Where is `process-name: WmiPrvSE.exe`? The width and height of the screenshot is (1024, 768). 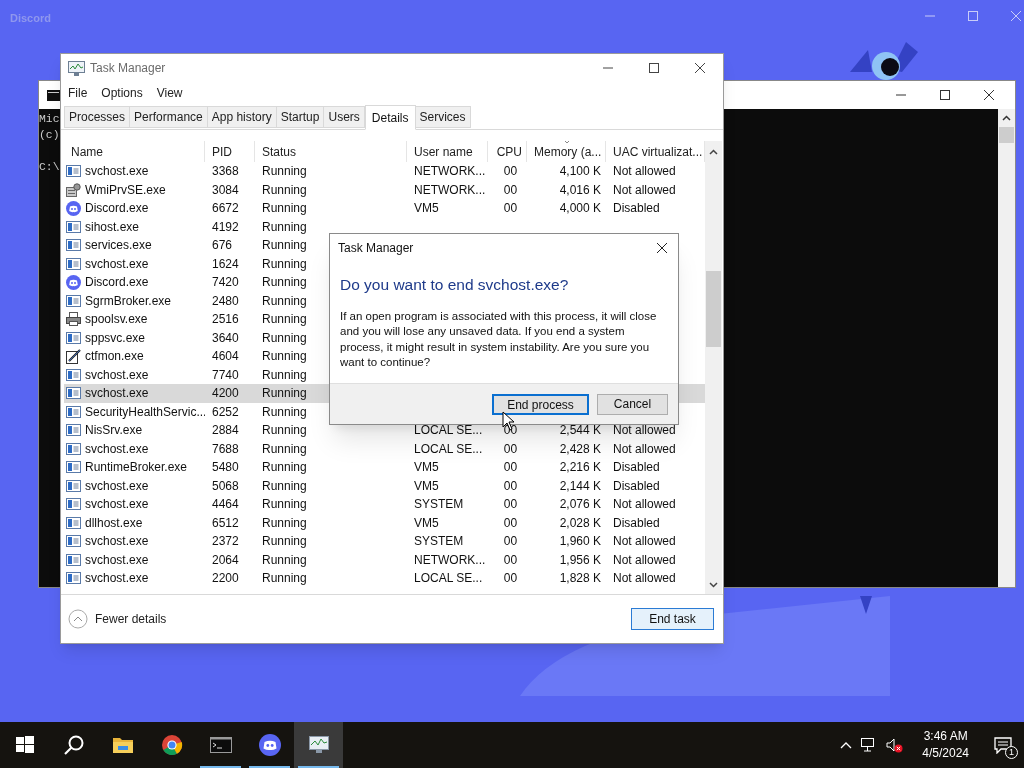
process-name: WmiPrvSE.exe is located at coordinates (125, 189).